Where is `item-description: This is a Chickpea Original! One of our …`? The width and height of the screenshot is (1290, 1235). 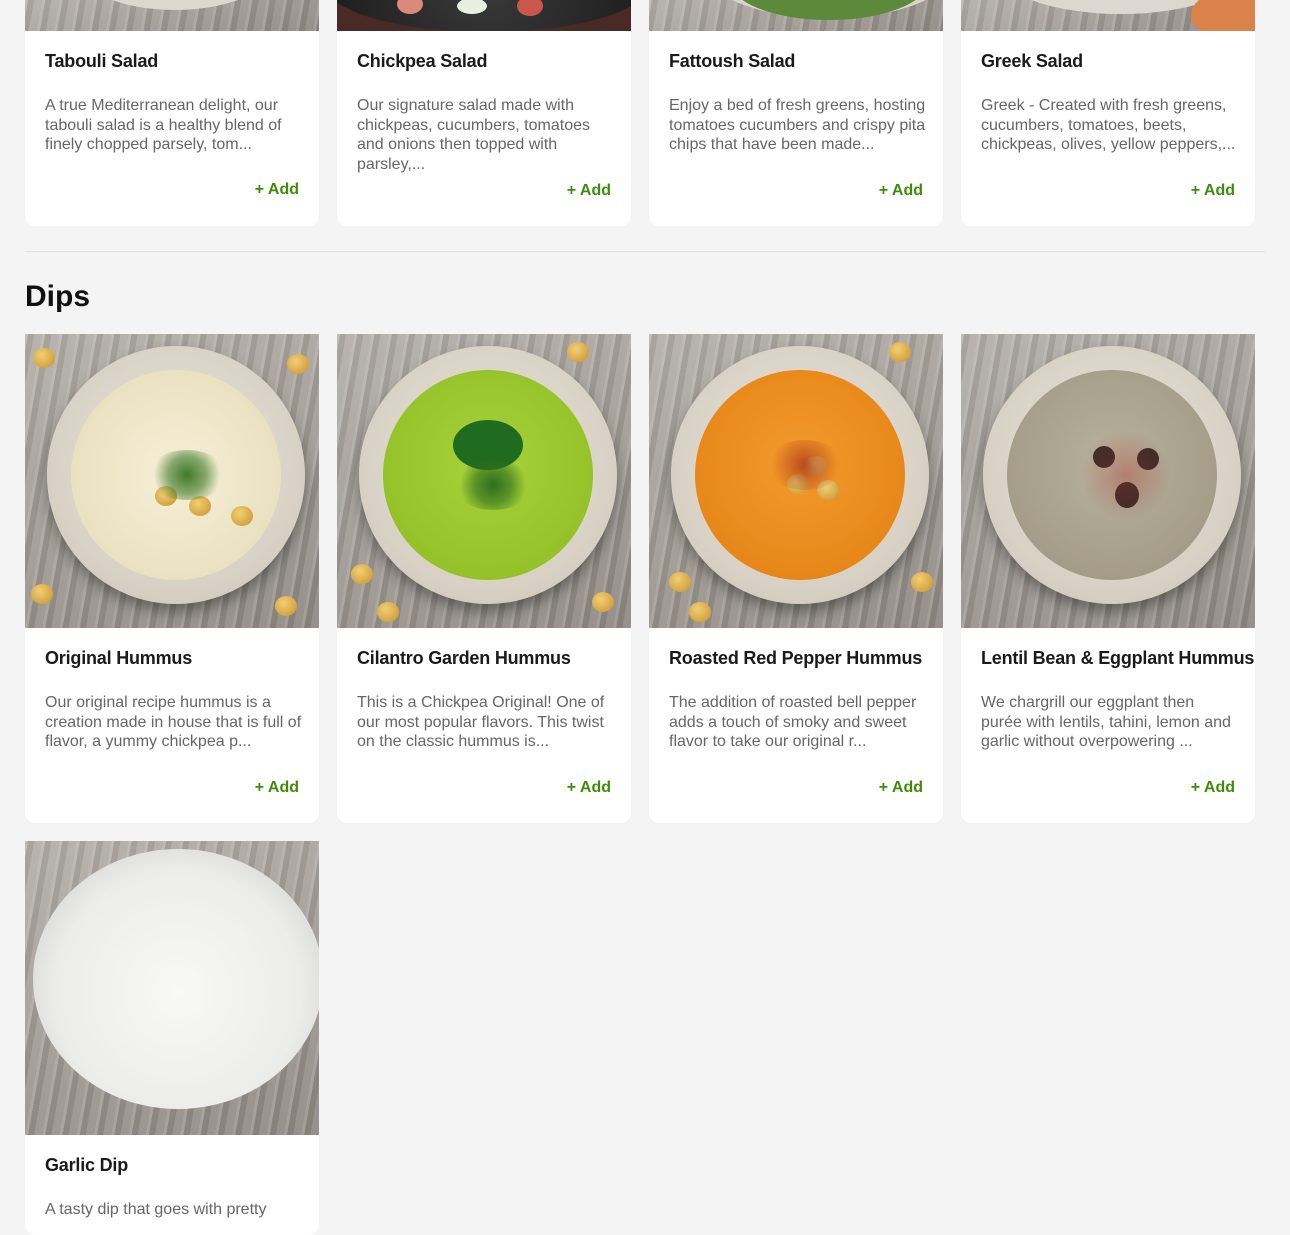
item-description: This is a Chickpea Original! One of our … is located at coordinates (481, 722).